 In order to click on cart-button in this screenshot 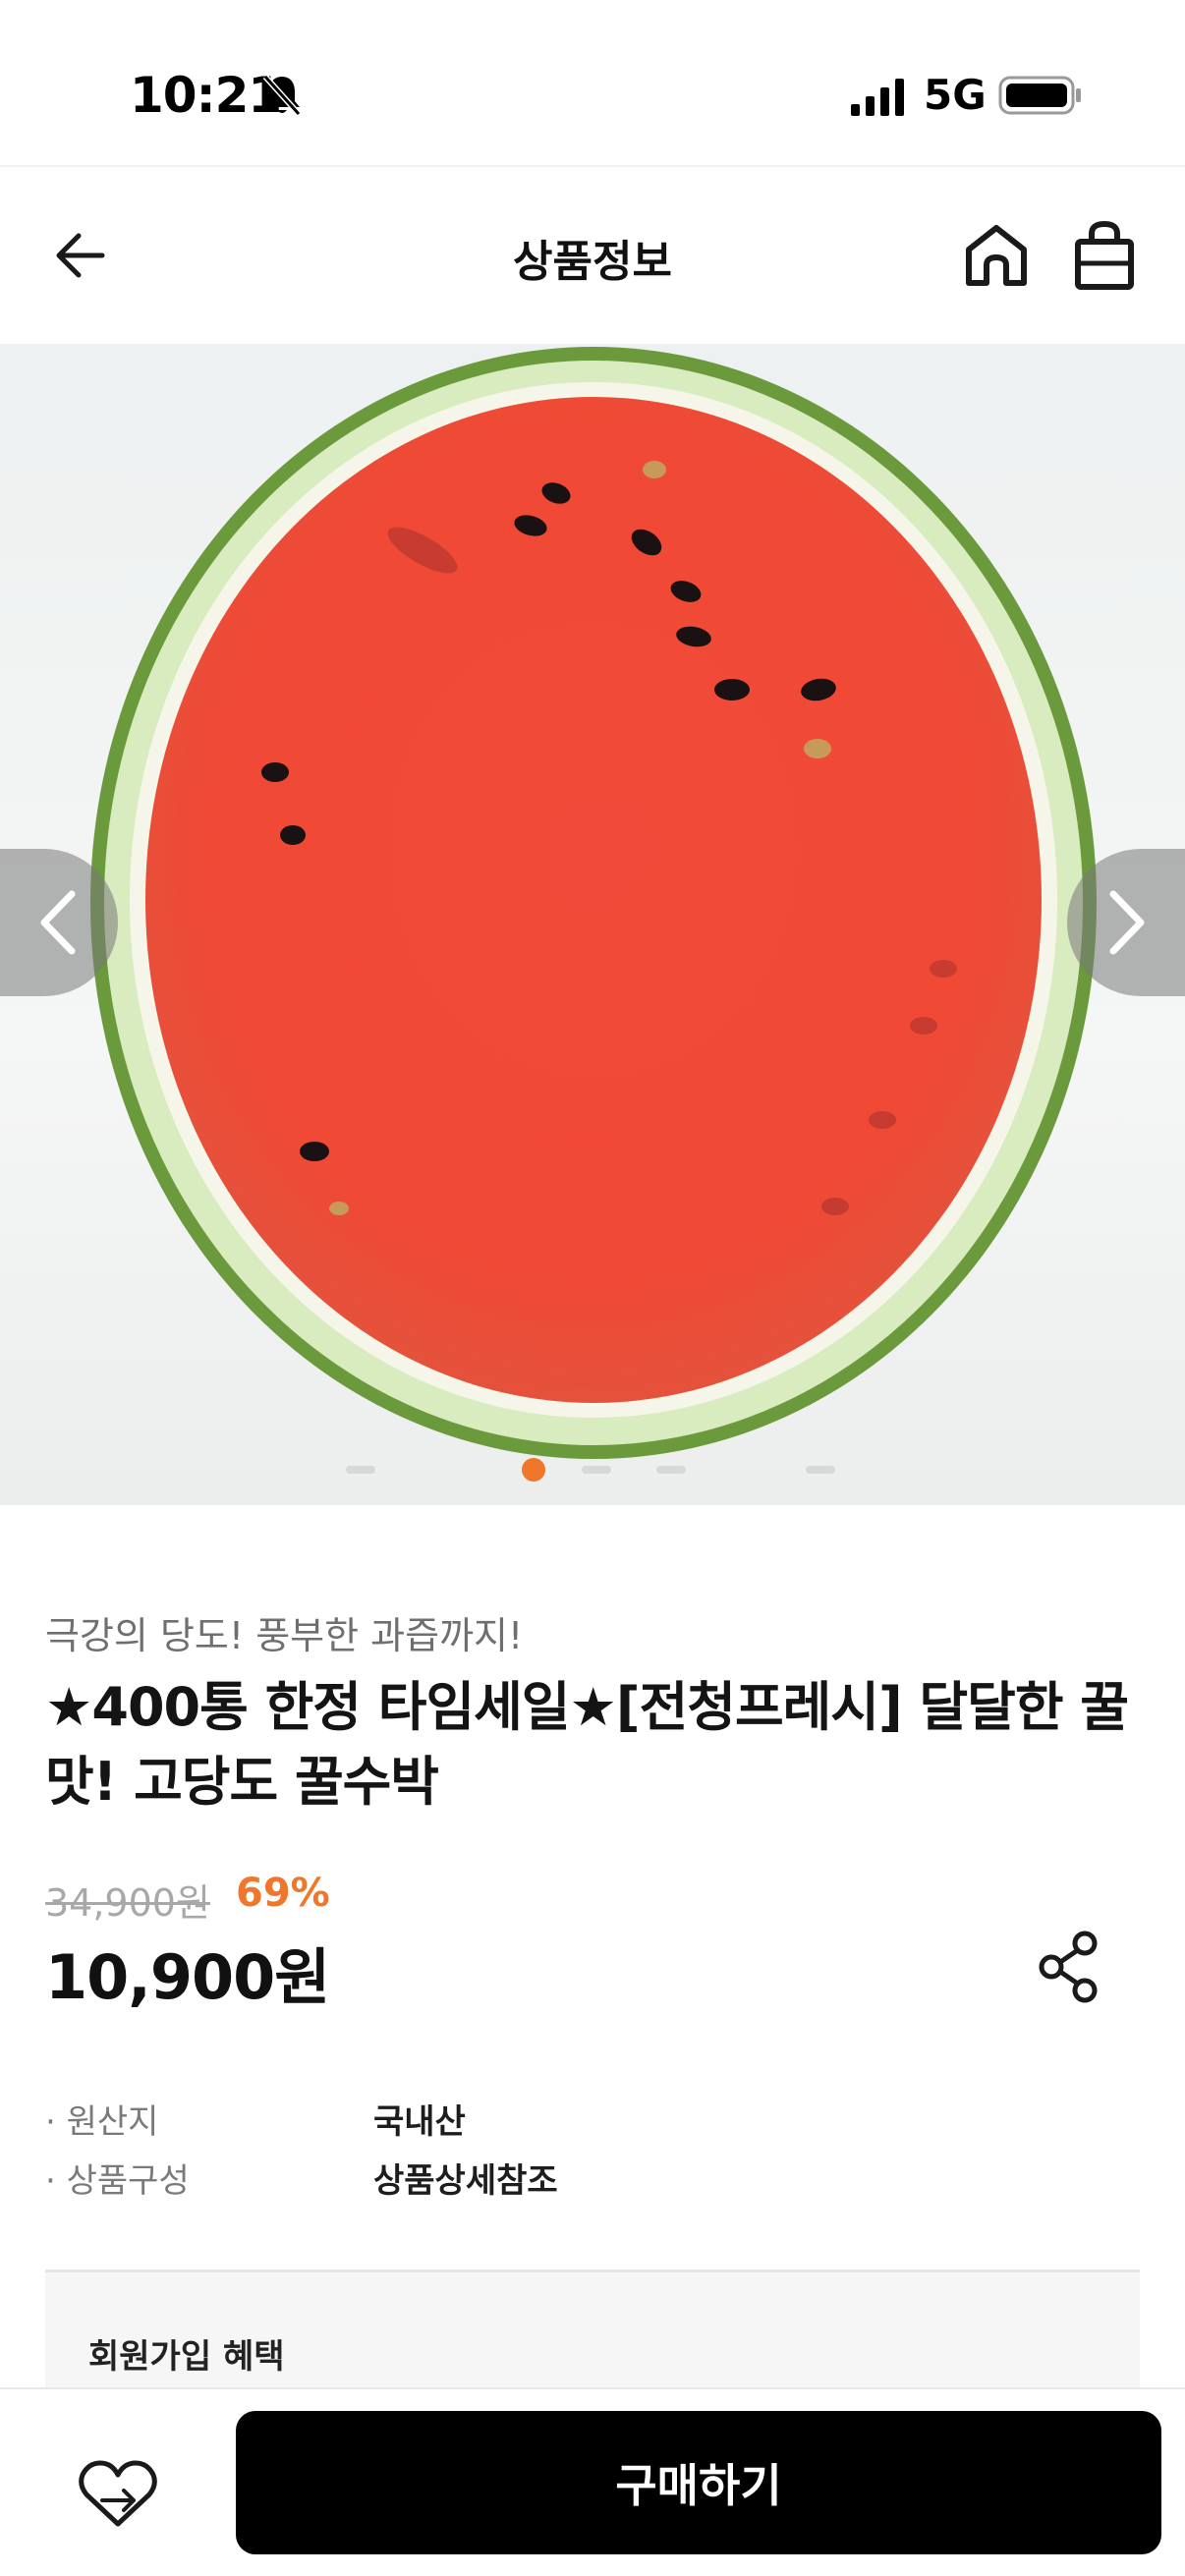, I will do `click(1104, 255)`.